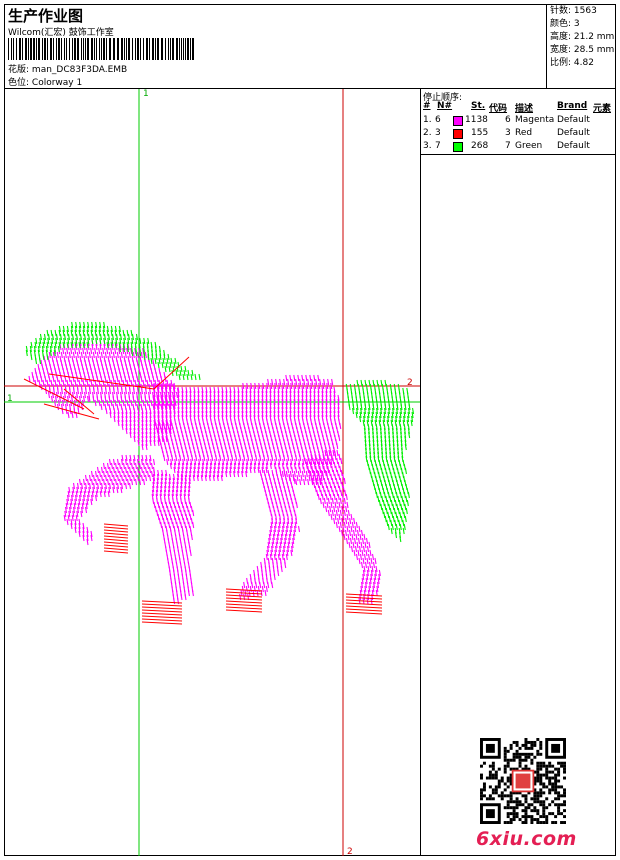 This screenshot has height=860, width=620. Describe the element at coordinates (582, 50) in the screenshot. I see `stat-width: 宽度: 28.5 mm` at that location.